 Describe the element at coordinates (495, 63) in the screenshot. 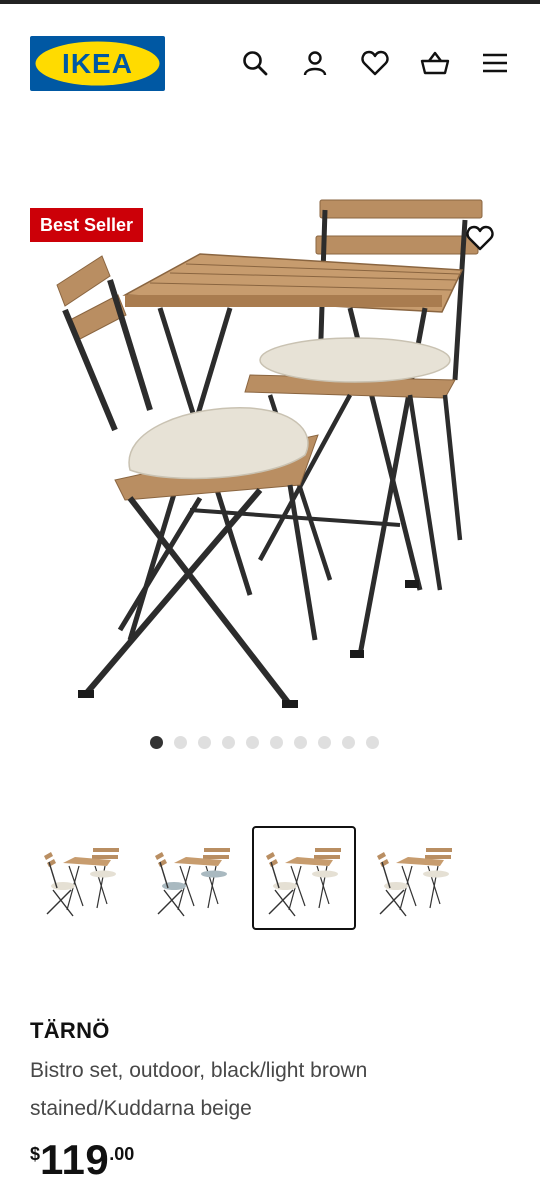

I see `menu-icon` at that location.